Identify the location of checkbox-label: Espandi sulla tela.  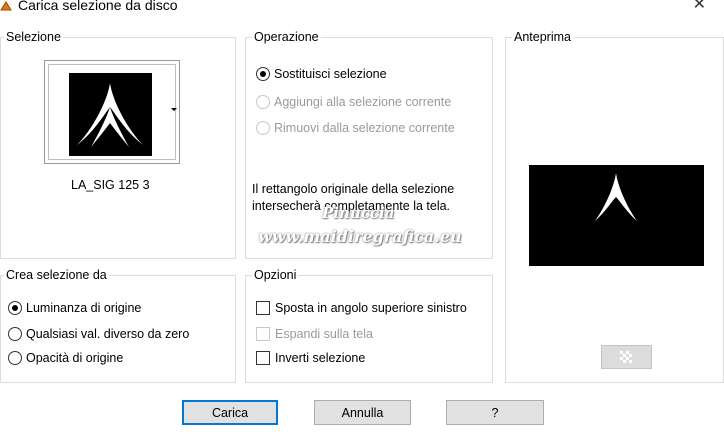
(324, 334).